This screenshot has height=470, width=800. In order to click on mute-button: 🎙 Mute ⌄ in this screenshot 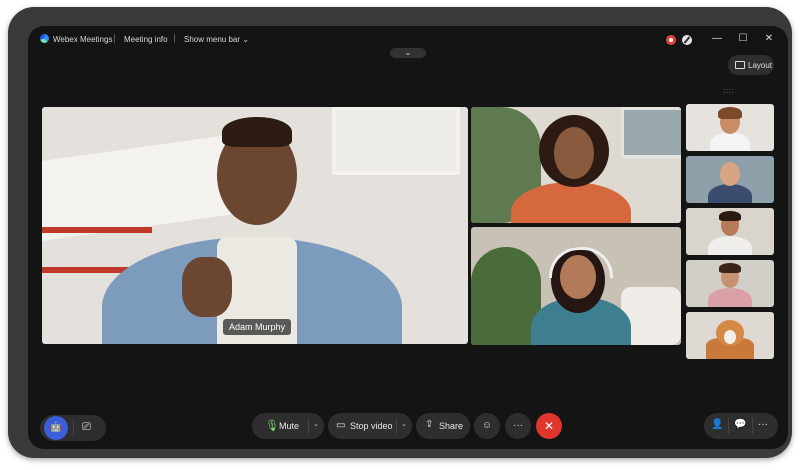, I will do `click(288, 426)`.